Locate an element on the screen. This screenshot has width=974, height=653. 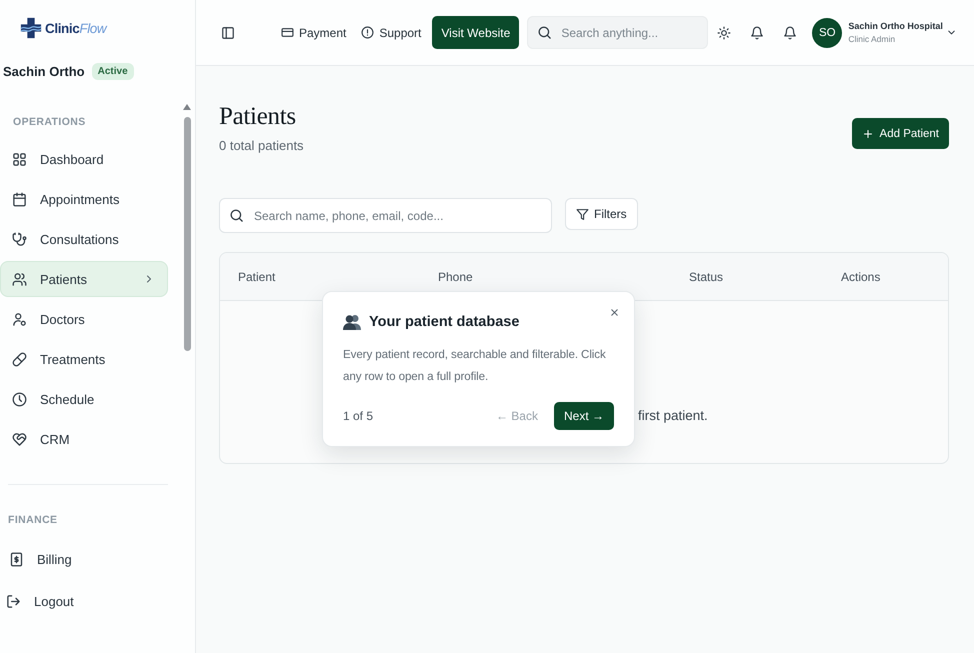
sidebar-item: Treatments is located at coordinates (84, 359).